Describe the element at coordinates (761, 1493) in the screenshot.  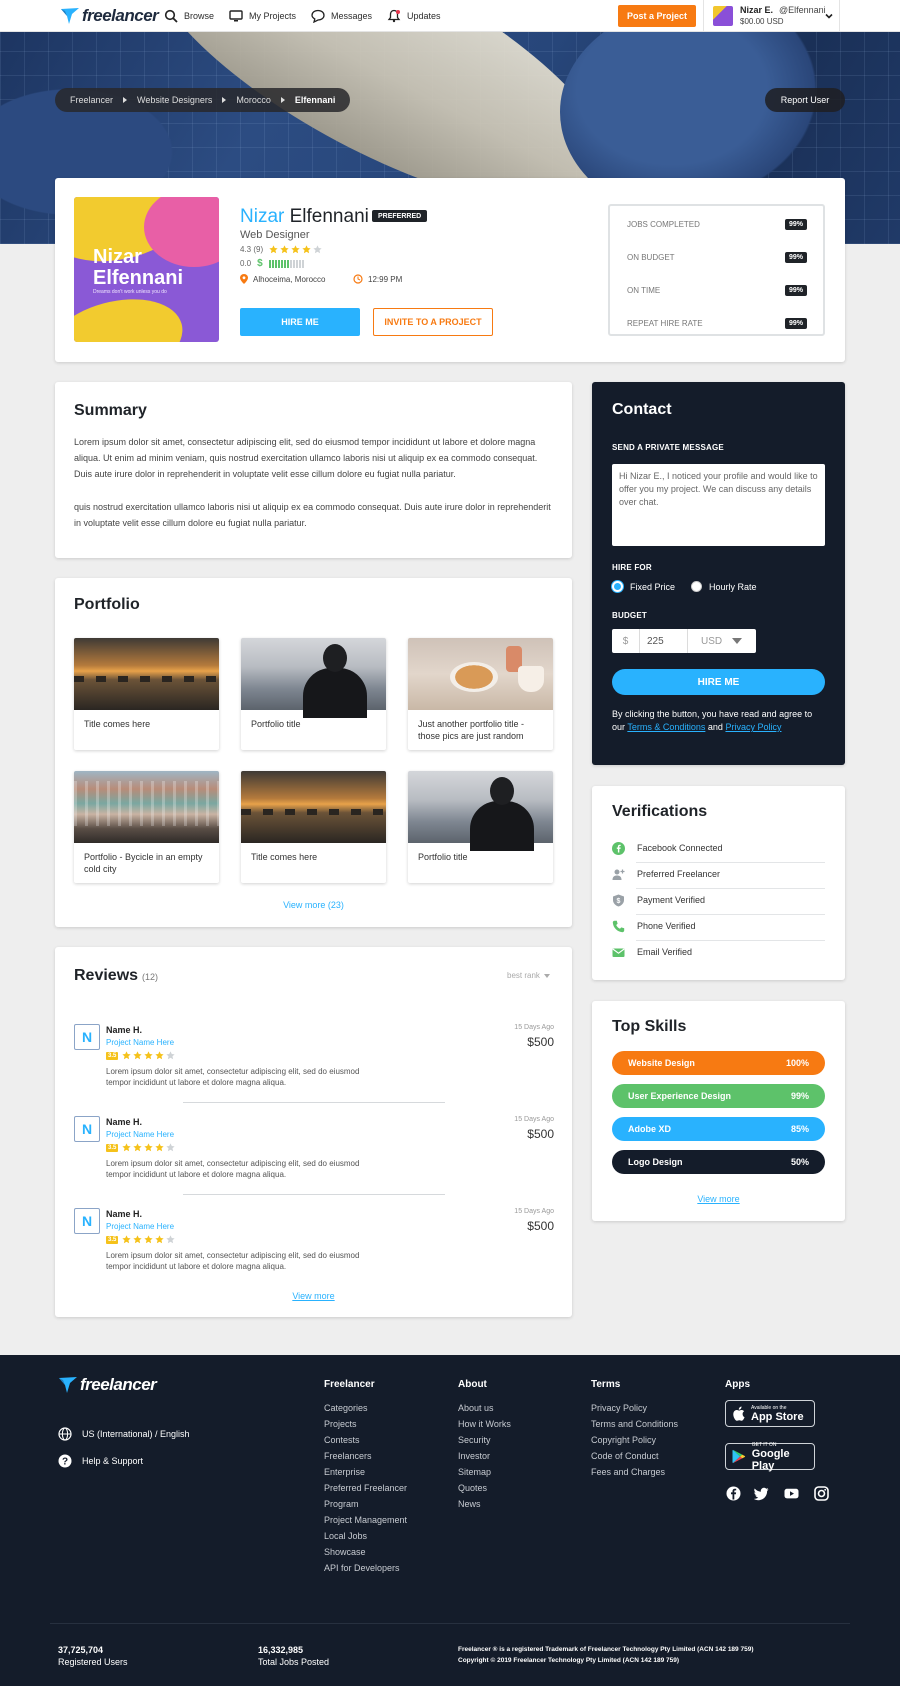
I see `twitter-icon` at that location.